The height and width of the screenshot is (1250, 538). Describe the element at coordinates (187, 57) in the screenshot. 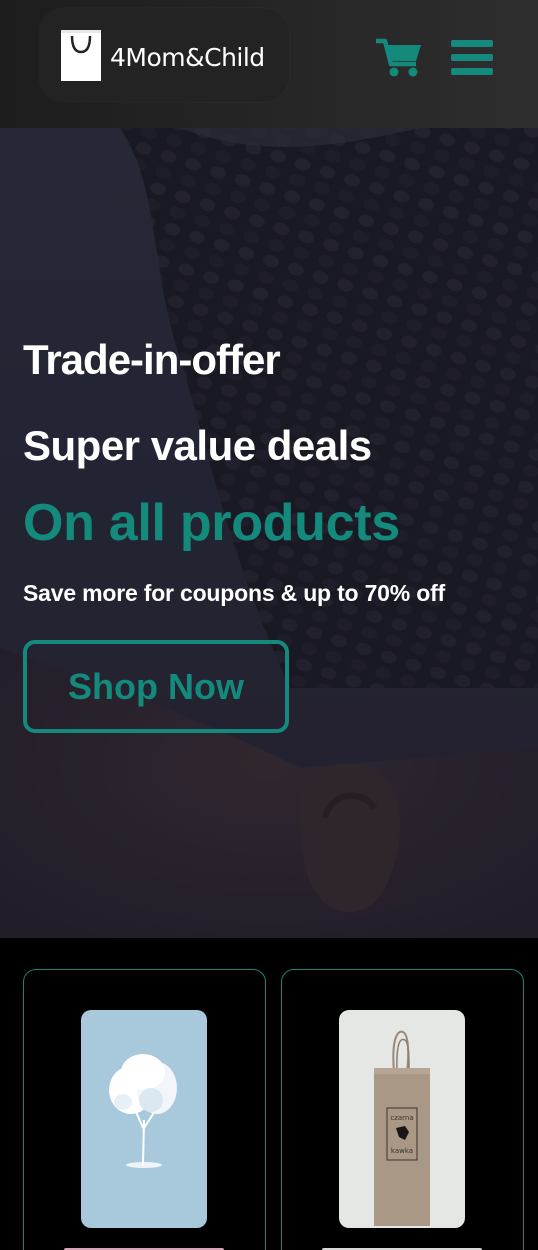

I see `brand-name: 4Mom&Child` at that location.